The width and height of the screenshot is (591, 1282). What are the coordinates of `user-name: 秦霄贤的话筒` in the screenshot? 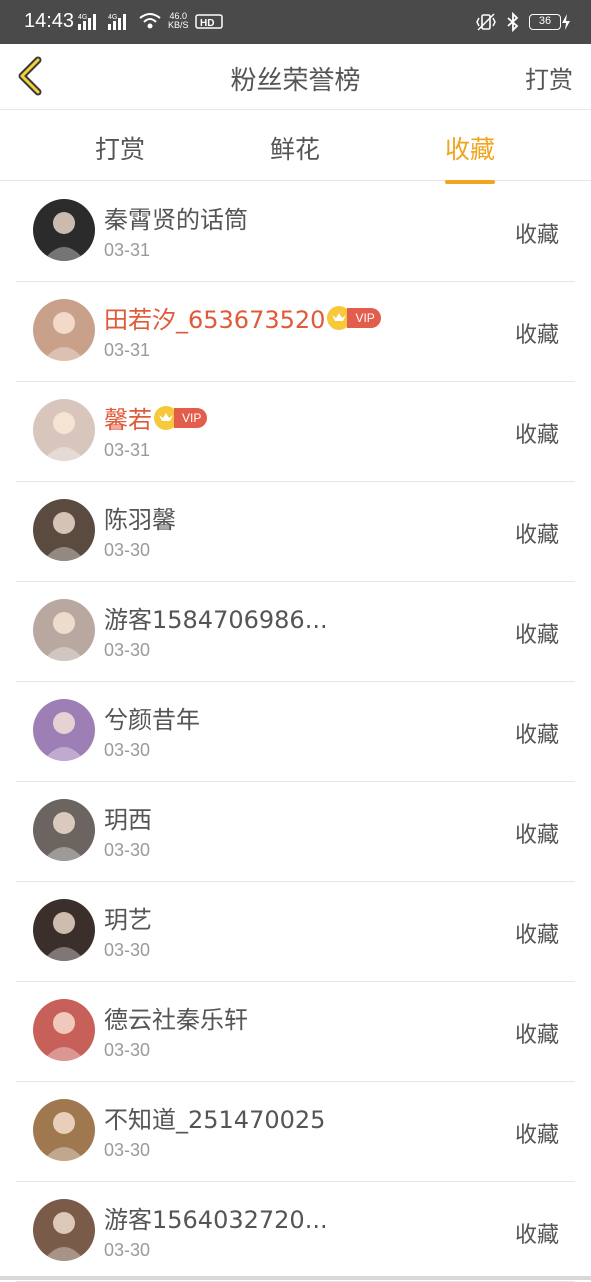 It's located at (176, 220).